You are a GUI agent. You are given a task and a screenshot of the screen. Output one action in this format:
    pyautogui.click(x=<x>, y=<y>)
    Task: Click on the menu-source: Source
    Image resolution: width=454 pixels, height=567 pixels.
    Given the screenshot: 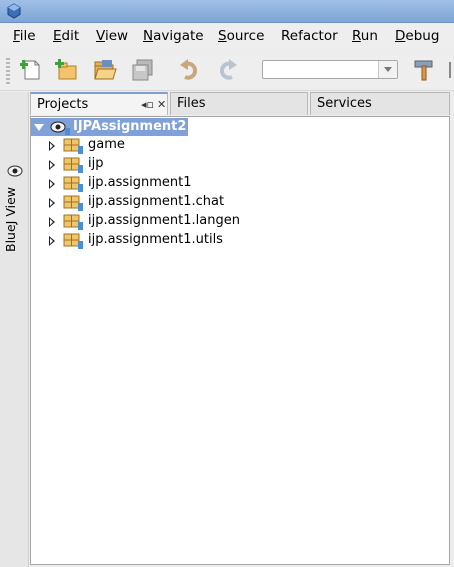 What is the action you would take?
    pyautogui.click(x=241, y=36)
    